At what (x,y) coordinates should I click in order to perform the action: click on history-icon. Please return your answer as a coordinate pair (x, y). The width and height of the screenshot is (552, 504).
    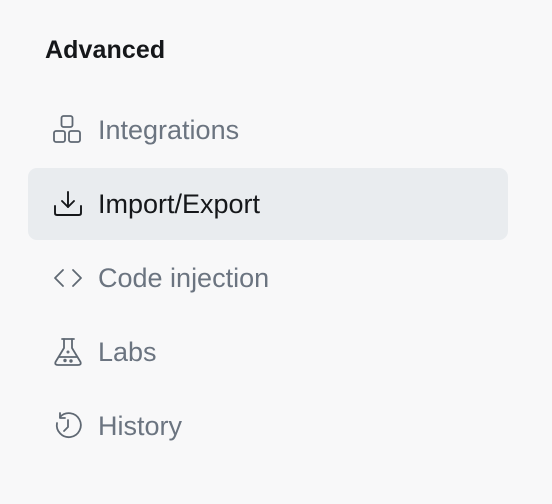
    Looking at the image, I should click on (68, 426).